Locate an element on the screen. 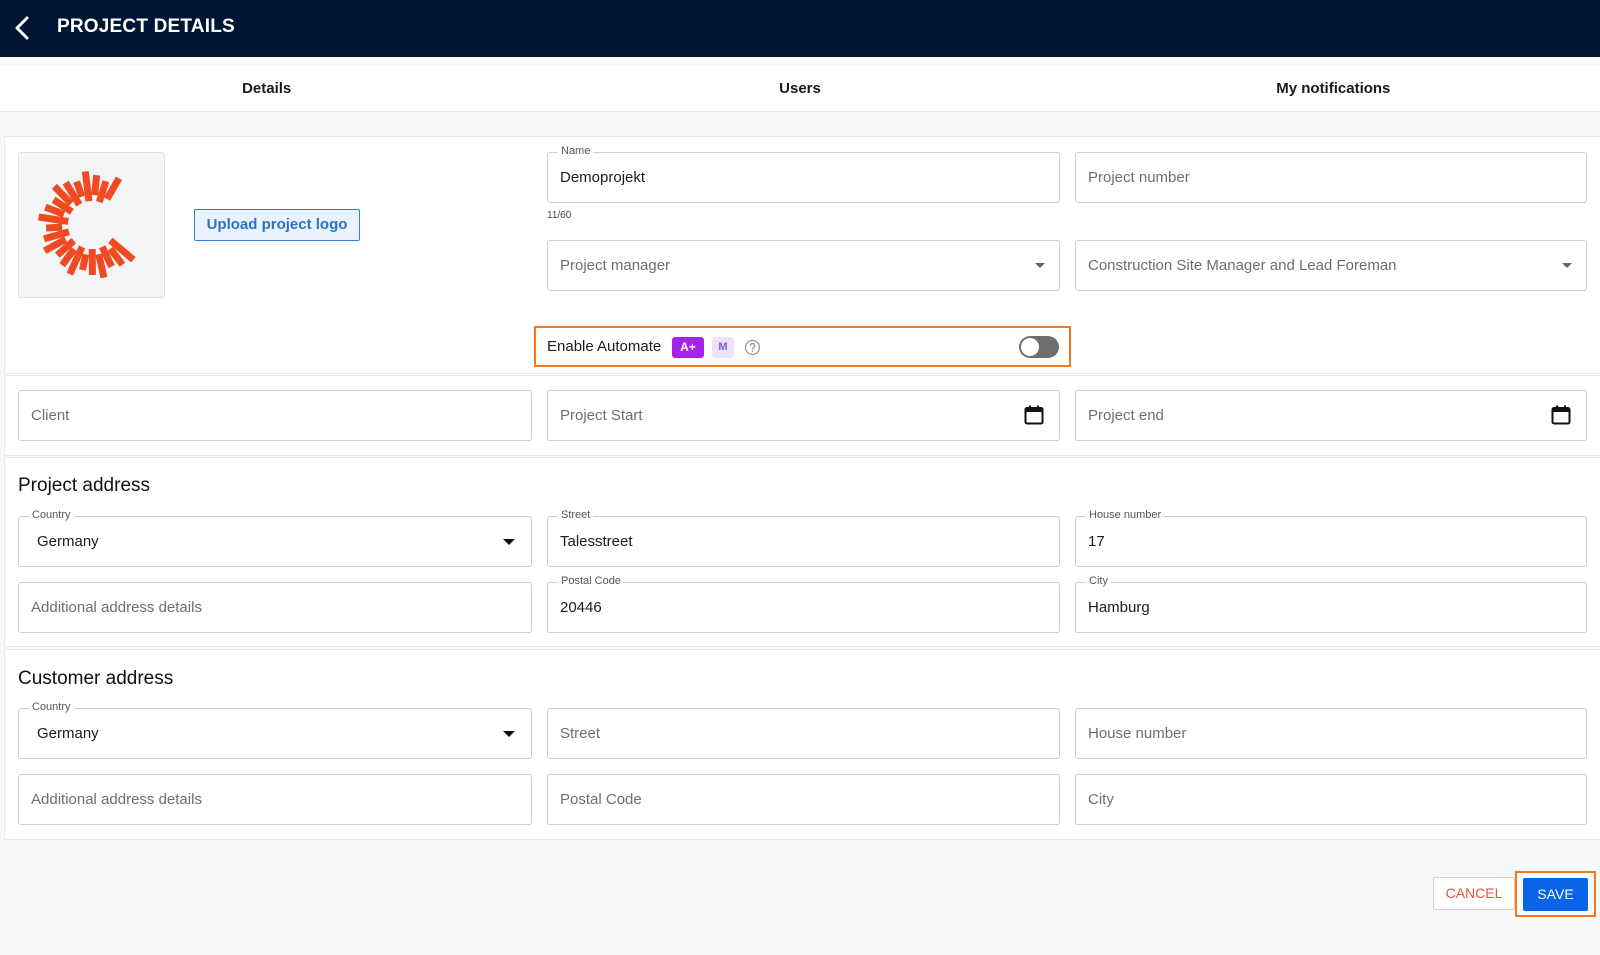  automate-toggle is located at coordinates (1039, 347).